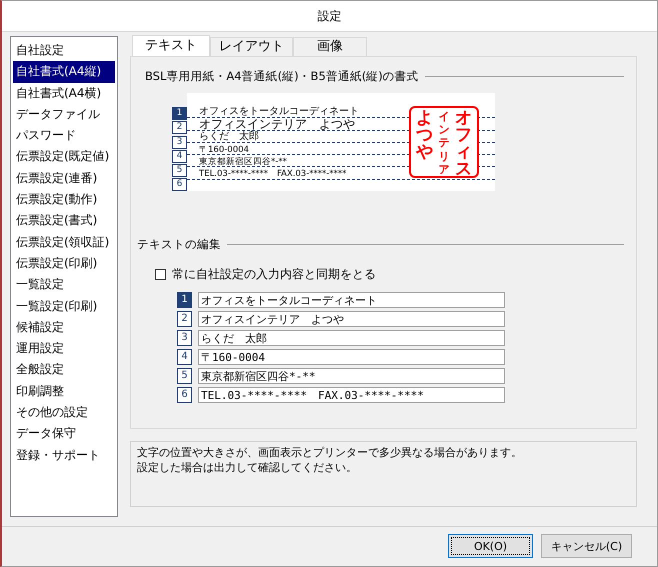 This screenshot has width=658, height=567. What do you see at coordinates (64, 135) in the screenshot?
I see `sidebar-item: パスワード` at bounding box center [64, 135].